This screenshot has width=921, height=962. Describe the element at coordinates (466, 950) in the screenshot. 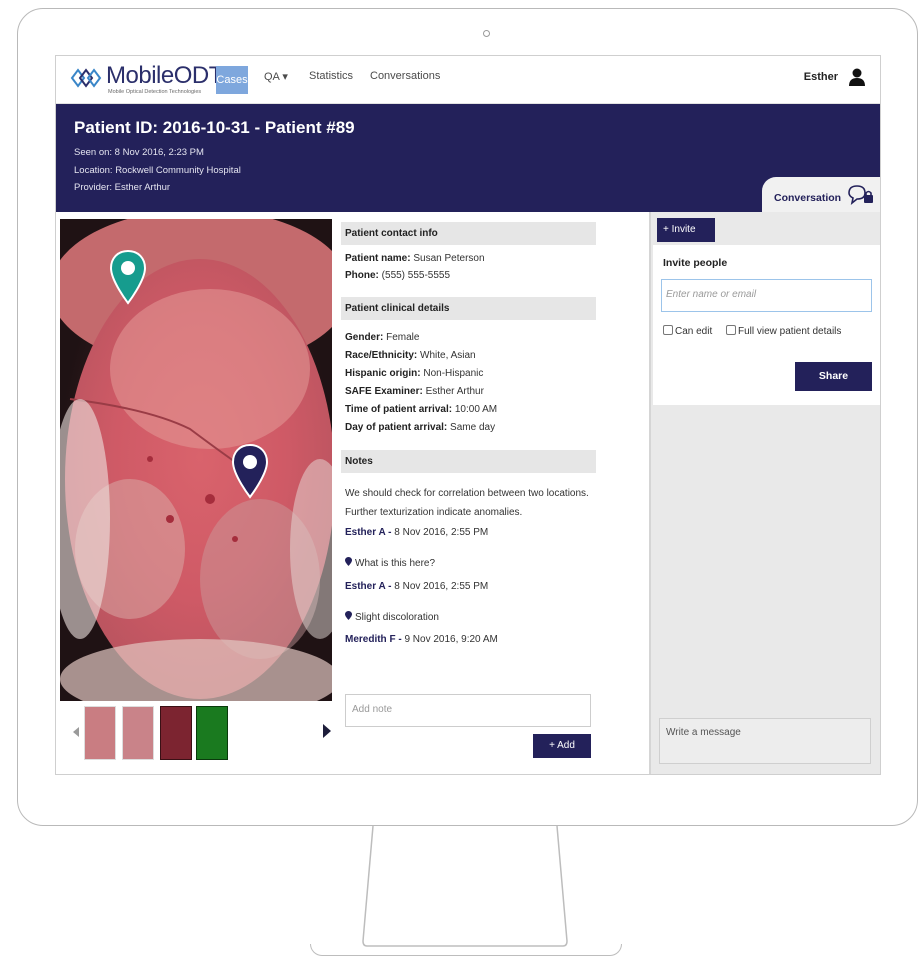

I see `monitor-base` at that location.